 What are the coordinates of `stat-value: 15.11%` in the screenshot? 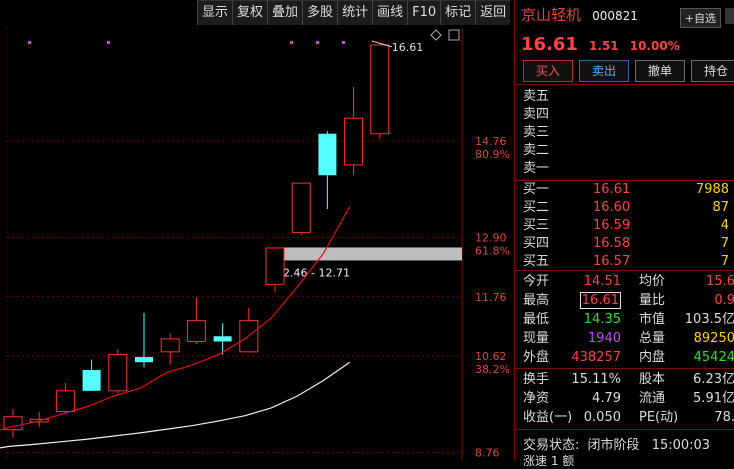 It's located at (596, 379).